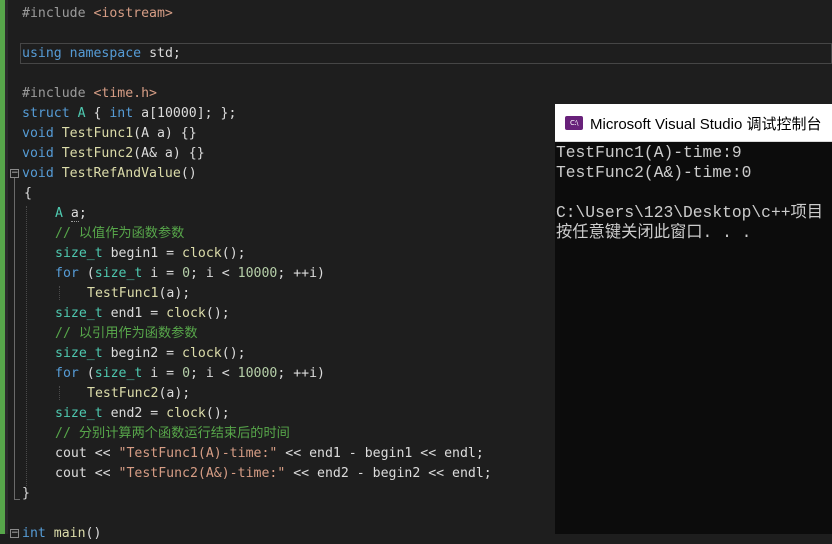  I want to click on keyword: using, so click(42, 53).